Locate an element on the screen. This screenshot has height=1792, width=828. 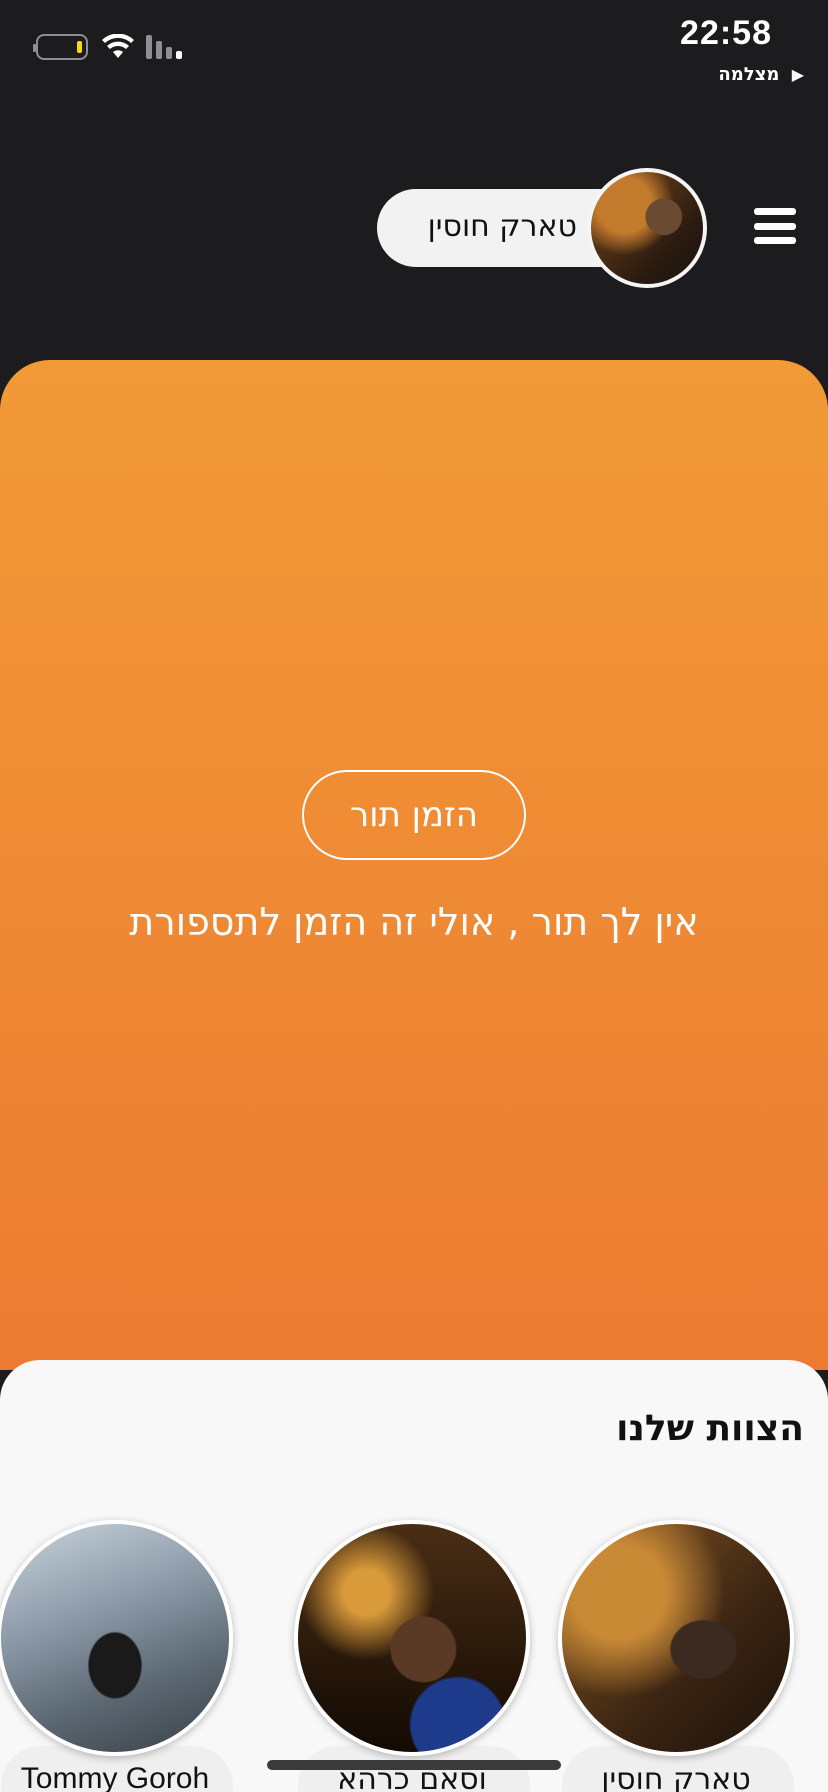
back-arrow-icon: ▶ is located at coordinates (797, 74).